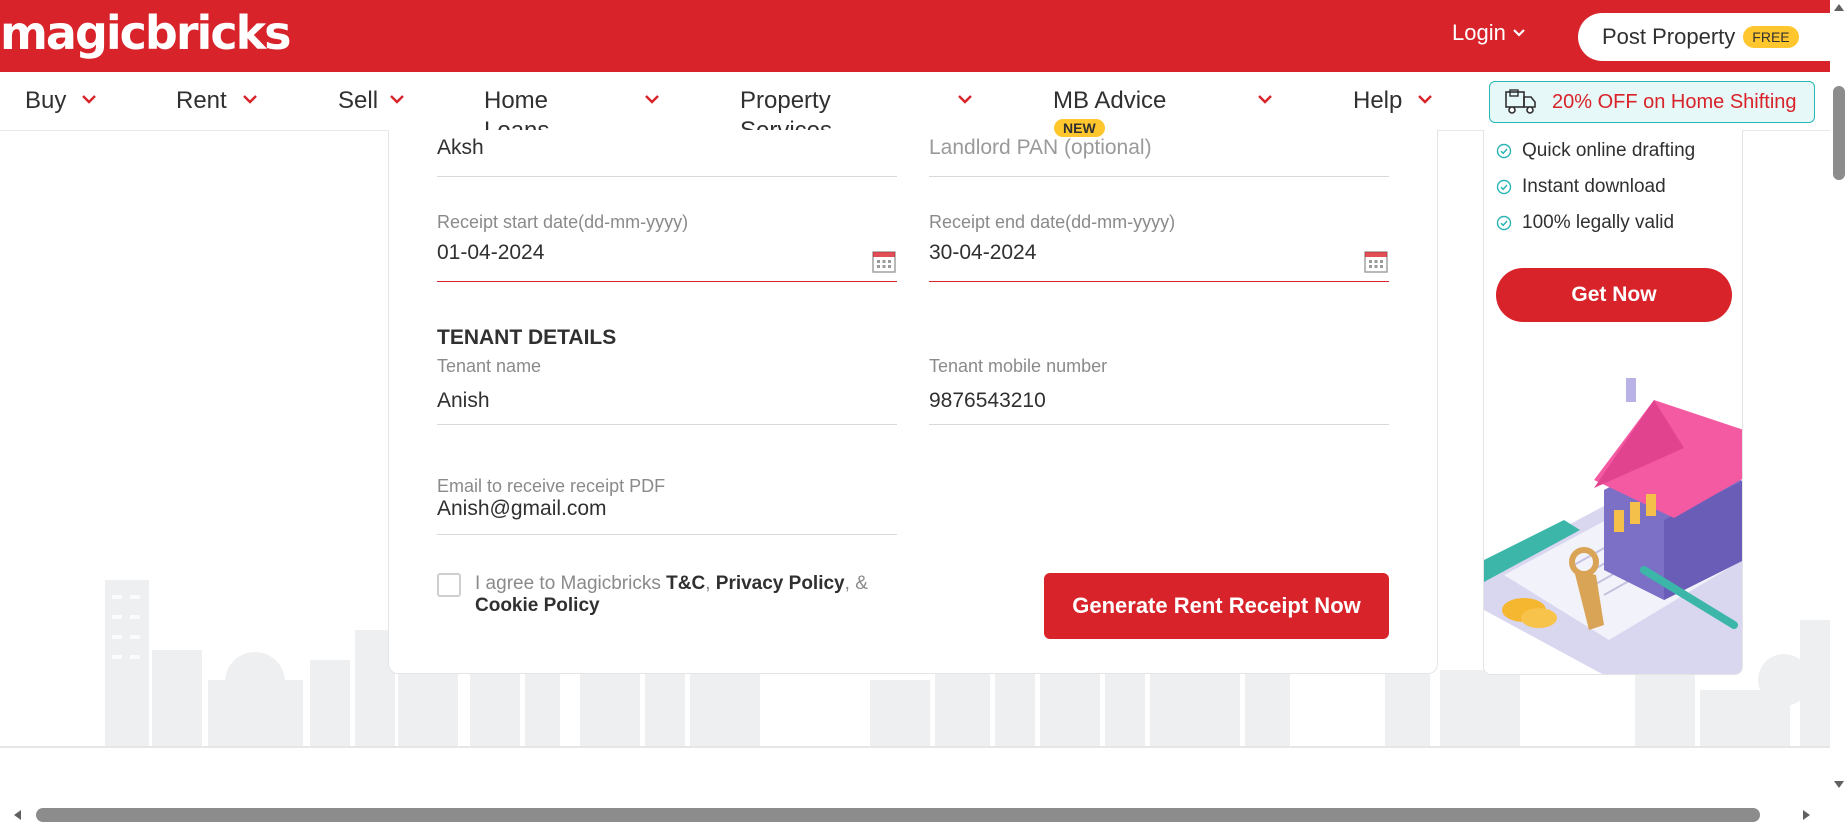 The image size is (1848, 827). Describe the element at coordinates (1018, 366) in the screenshot. I see `tenant-mobile-label: Tenant mobile number` at that location.